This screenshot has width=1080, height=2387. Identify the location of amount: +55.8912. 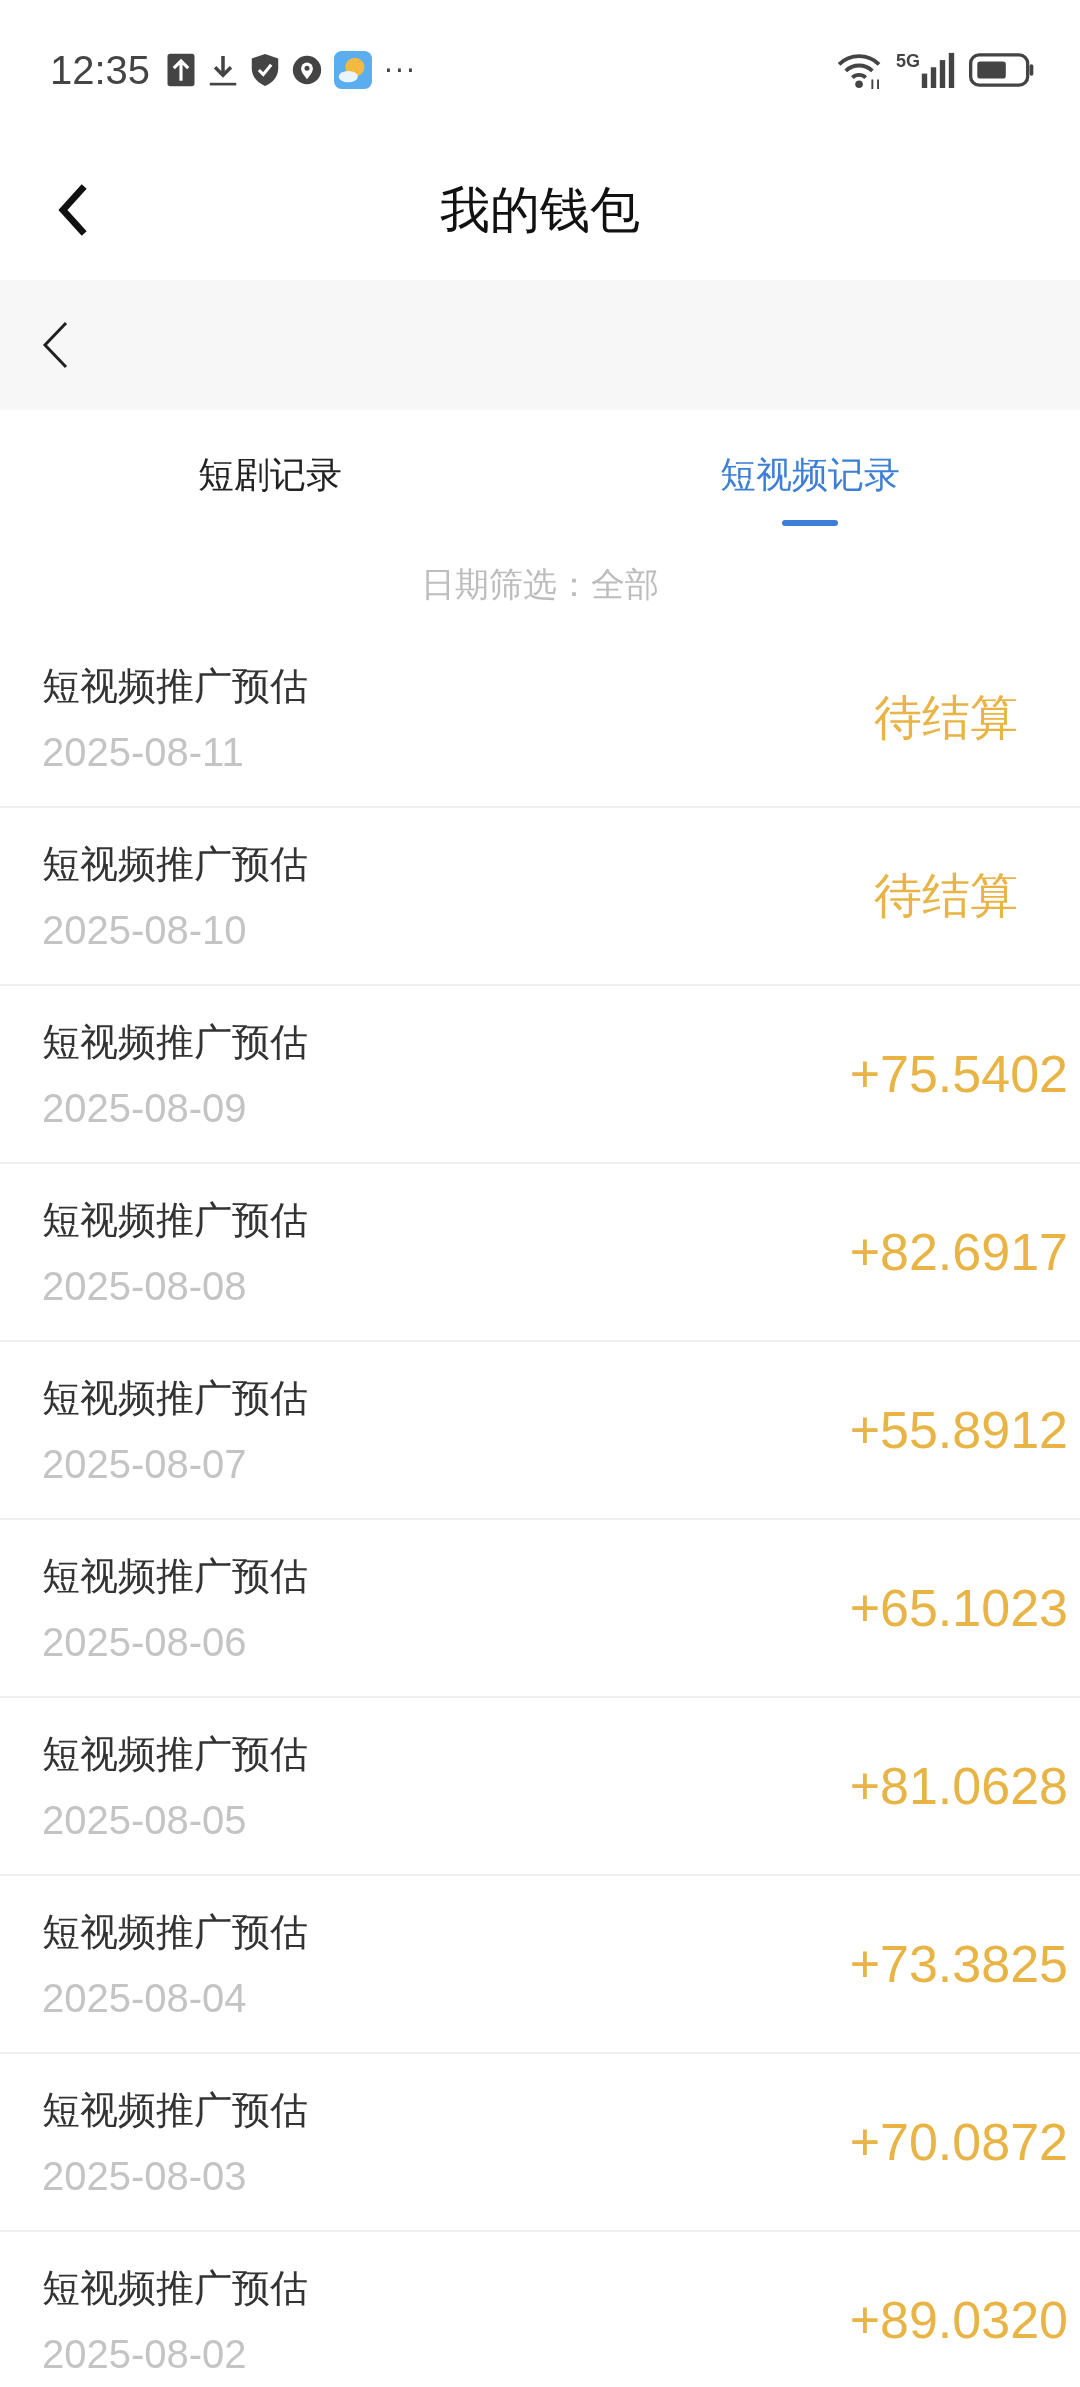
(958, 1430).